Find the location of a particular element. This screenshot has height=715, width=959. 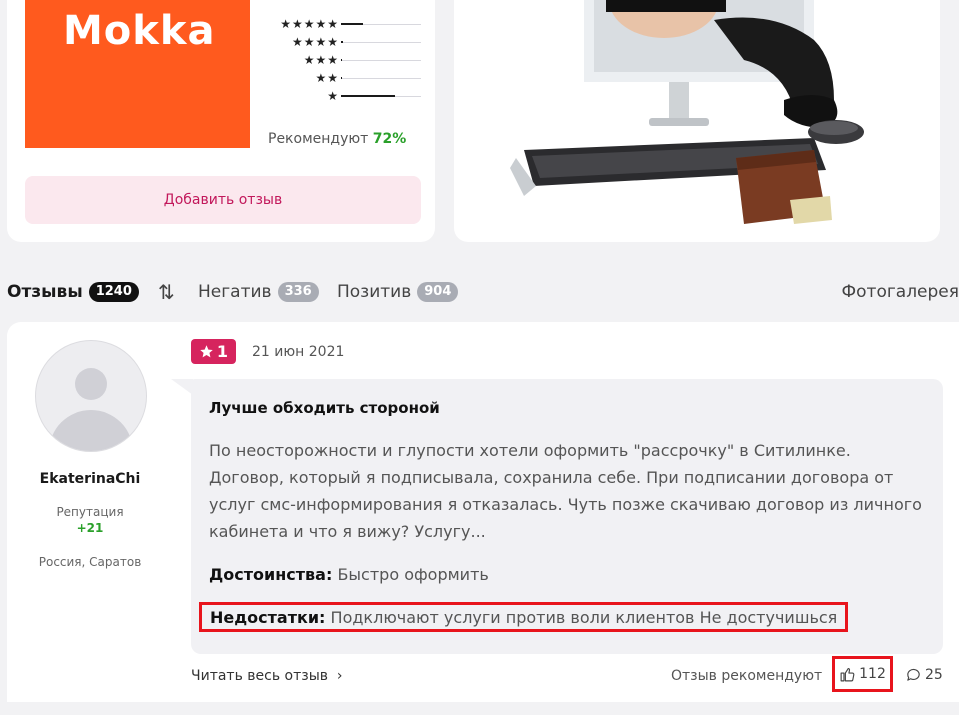

rating-badge: 1 is located at coordinates (213, 351).